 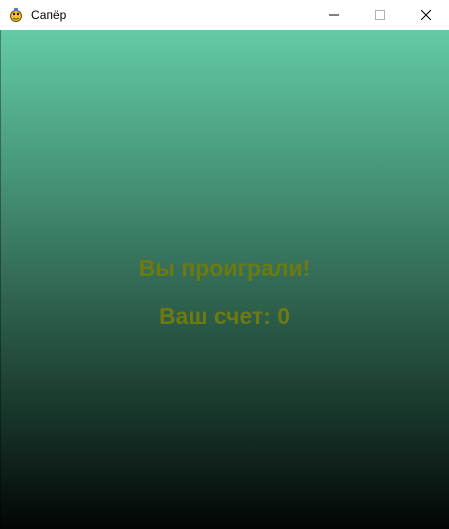 What do you see at coordinates (224, 316) in the screenshot?
I see `score-text: Ваш счет: 0` at bounding box center [224, 316].